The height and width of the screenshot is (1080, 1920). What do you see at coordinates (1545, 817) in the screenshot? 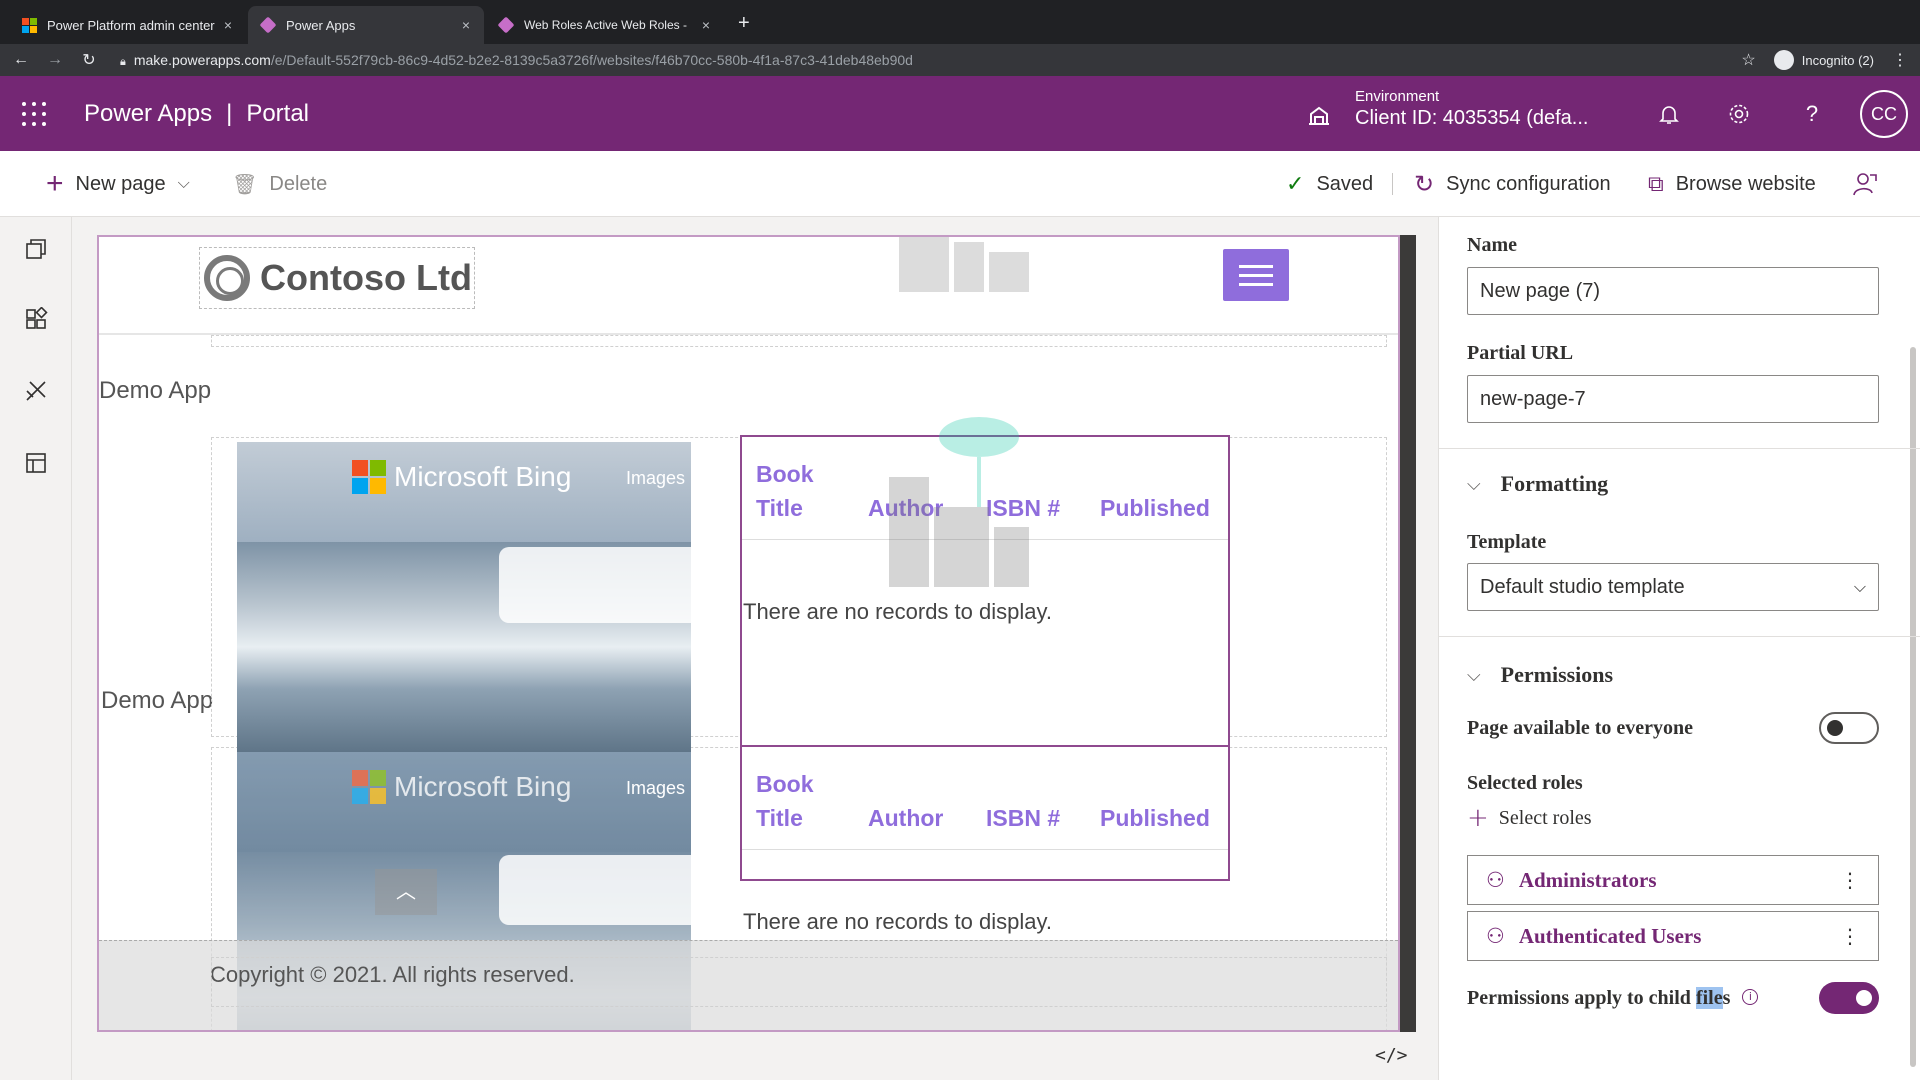
I see `select-roles-label: Select roles` at bounding box center [1545, 817].